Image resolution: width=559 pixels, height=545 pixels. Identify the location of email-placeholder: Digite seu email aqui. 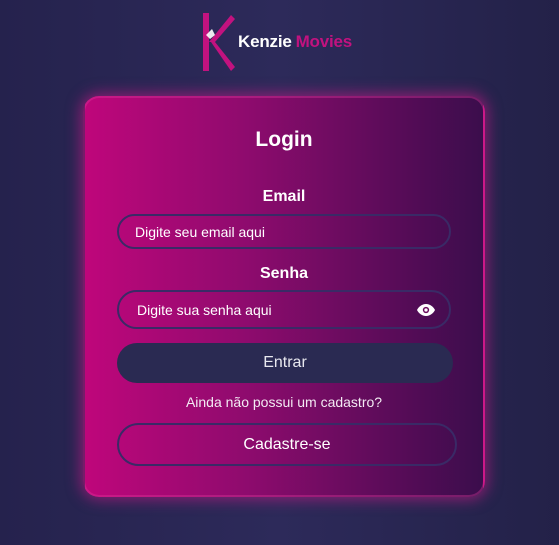
(200, 231).